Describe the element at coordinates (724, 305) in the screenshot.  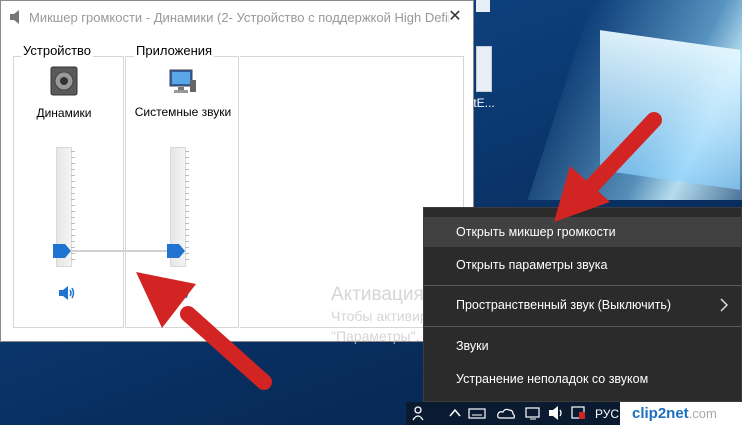
I see `chevron-right-icon` at that location.